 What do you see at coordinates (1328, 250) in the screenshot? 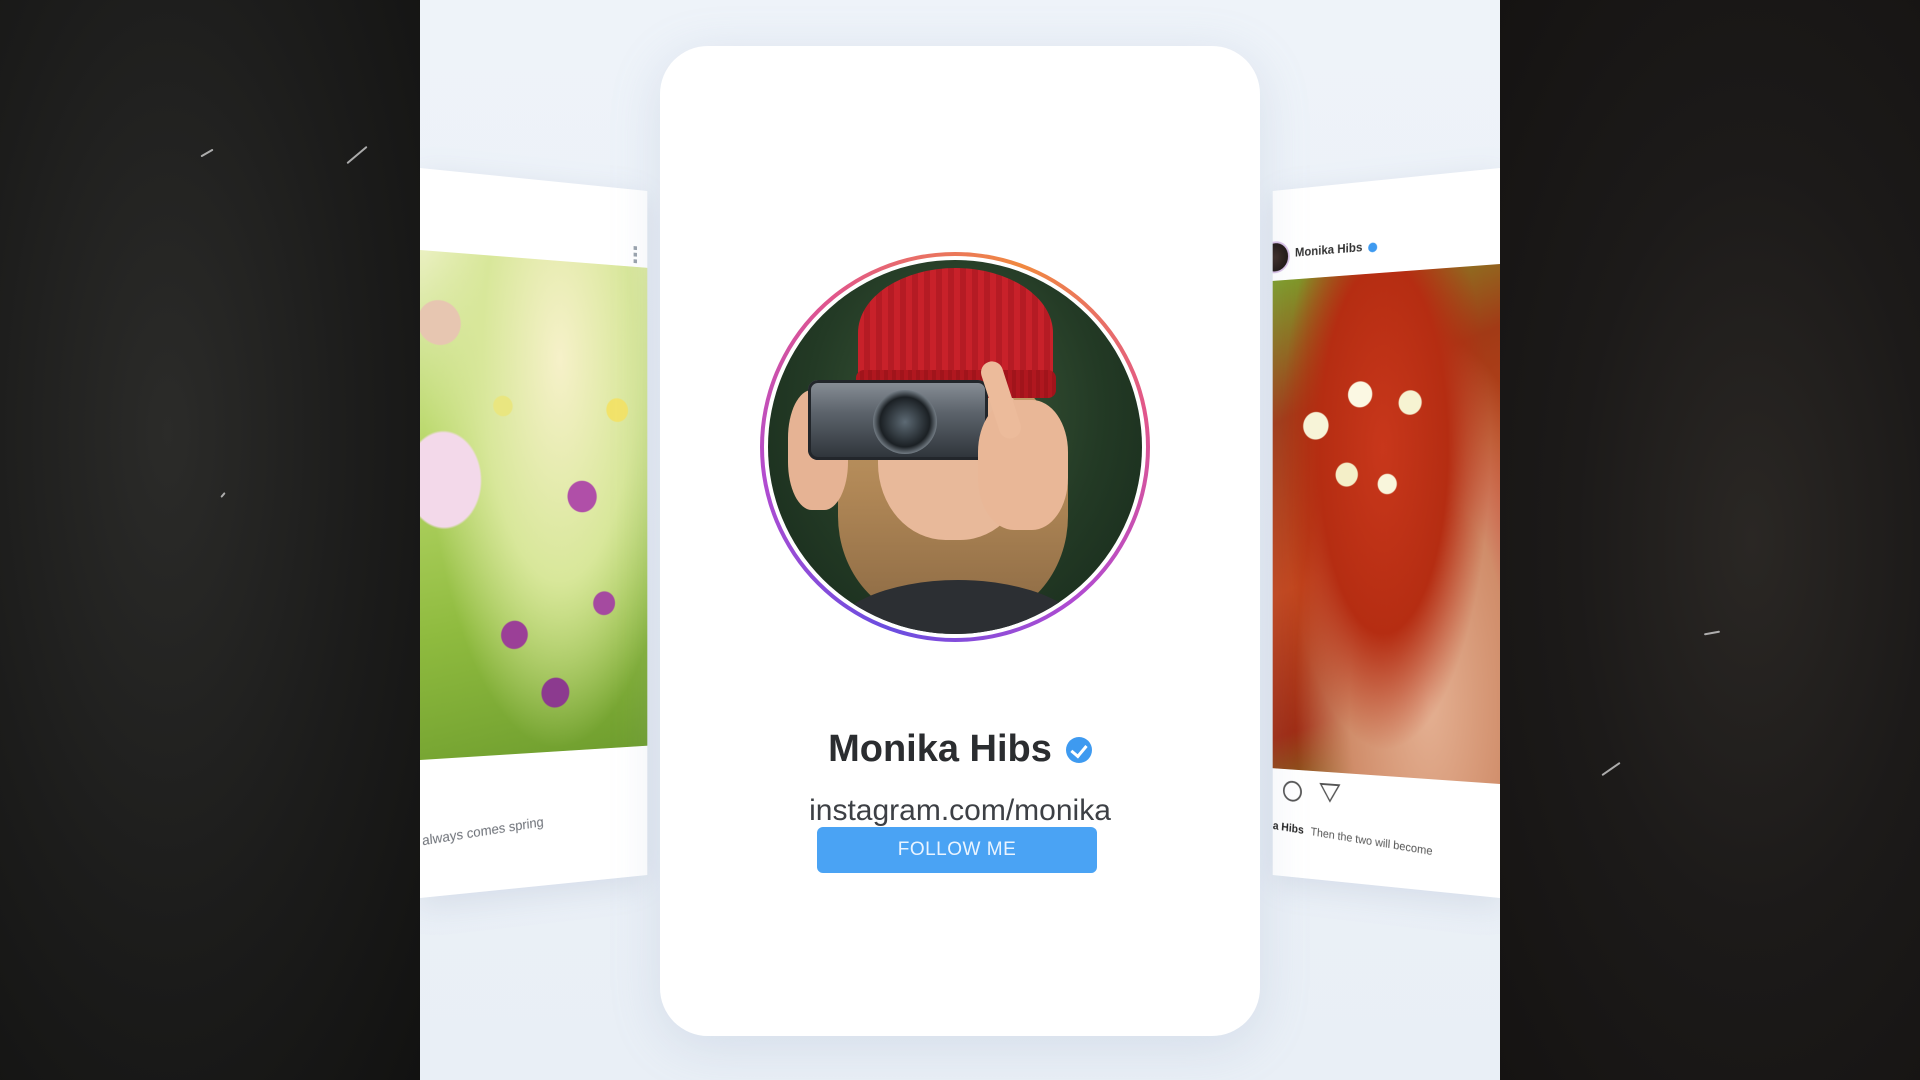
I see `post-username: Monika Hibs` at bounding box center [1328, 250].